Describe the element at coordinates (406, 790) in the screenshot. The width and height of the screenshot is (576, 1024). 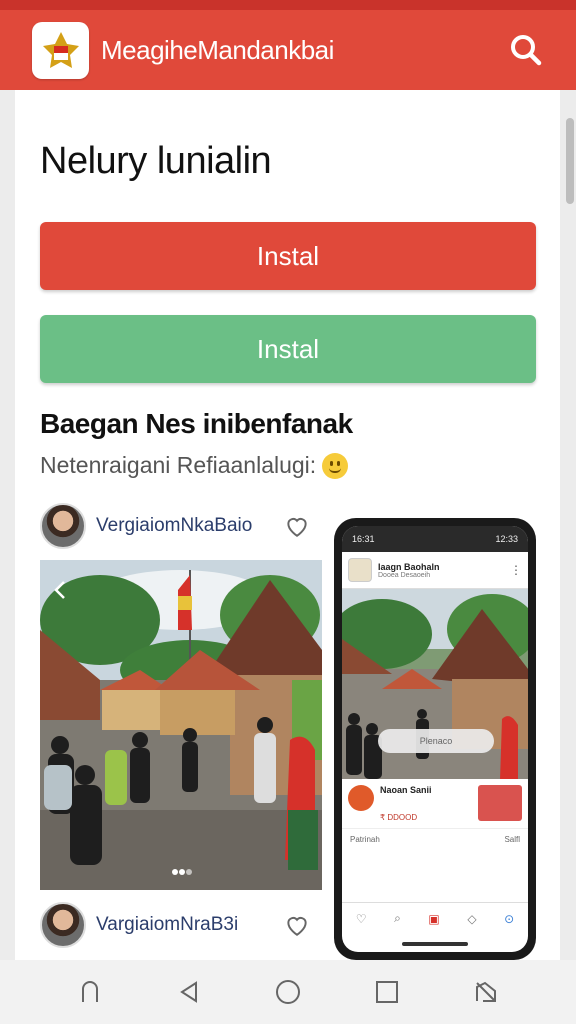
I see `phone-card-title: Naoan Sanii` at that location.